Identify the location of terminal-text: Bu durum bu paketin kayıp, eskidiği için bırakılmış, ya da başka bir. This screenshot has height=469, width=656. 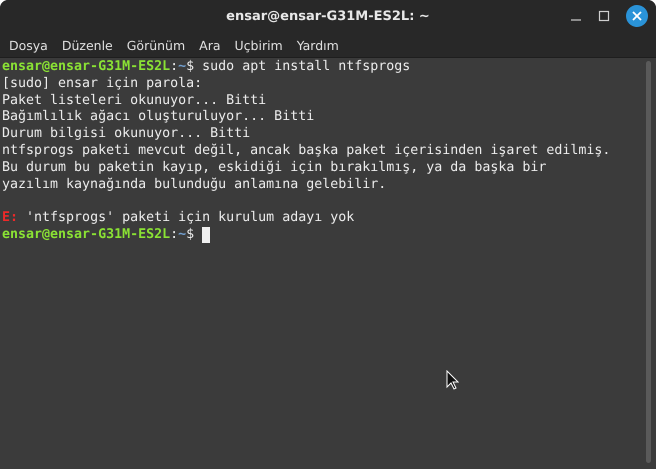
(274, 168).